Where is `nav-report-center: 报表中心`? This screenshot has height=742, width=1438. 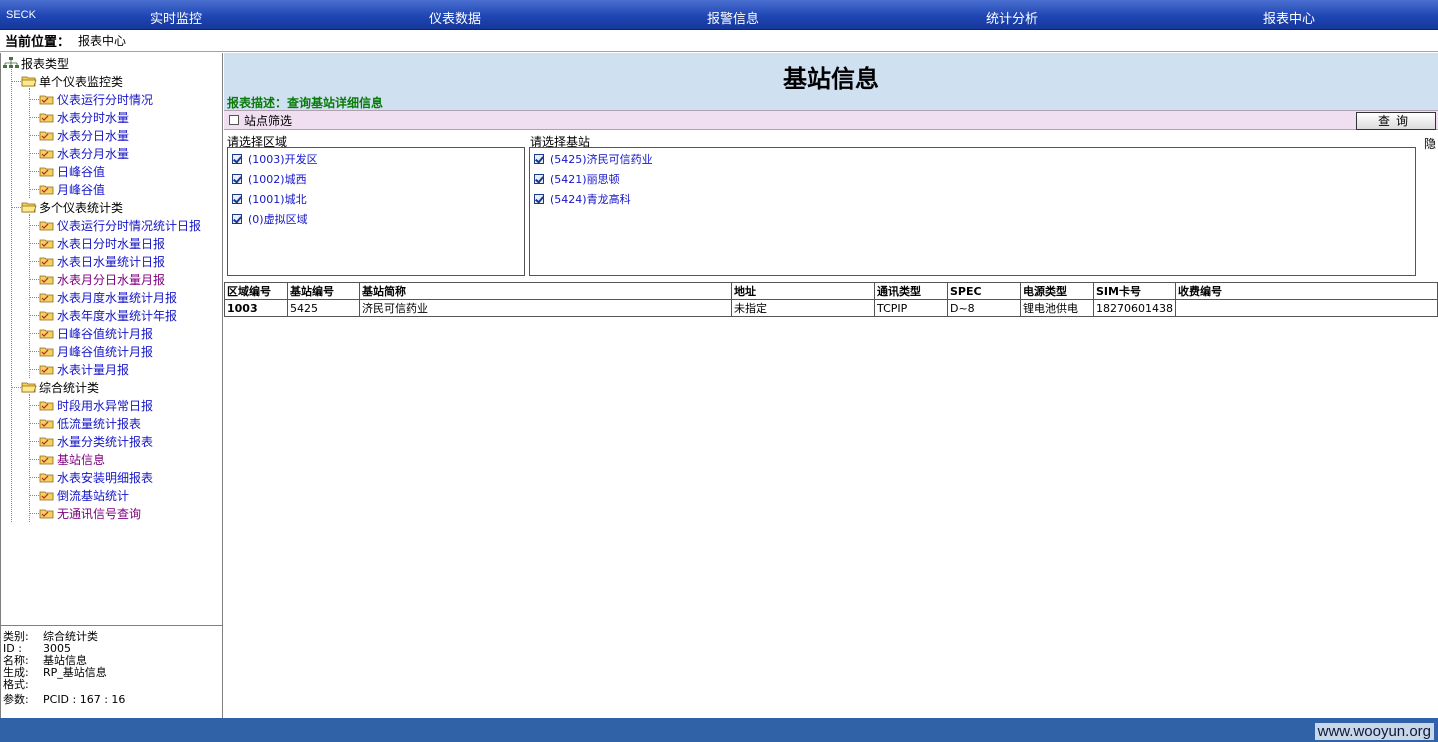 nav-report-center: 报表中心 is located at coordinates (1289, 17).